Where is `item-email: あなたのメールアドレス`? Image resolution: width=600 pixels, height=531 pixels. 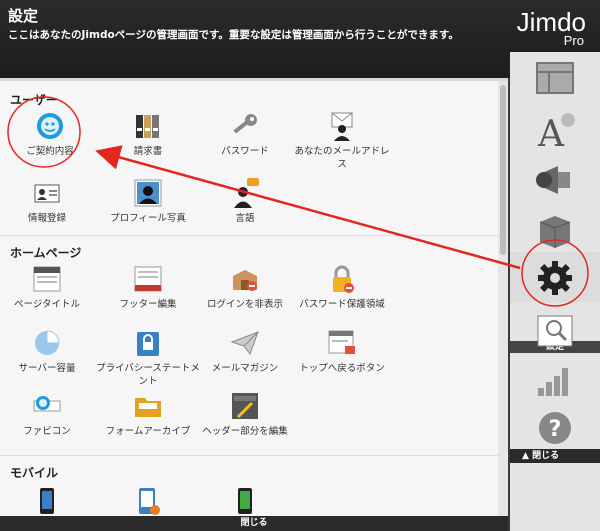 item-email: あなたのメールアドレス is located at coordinates (342, 141).